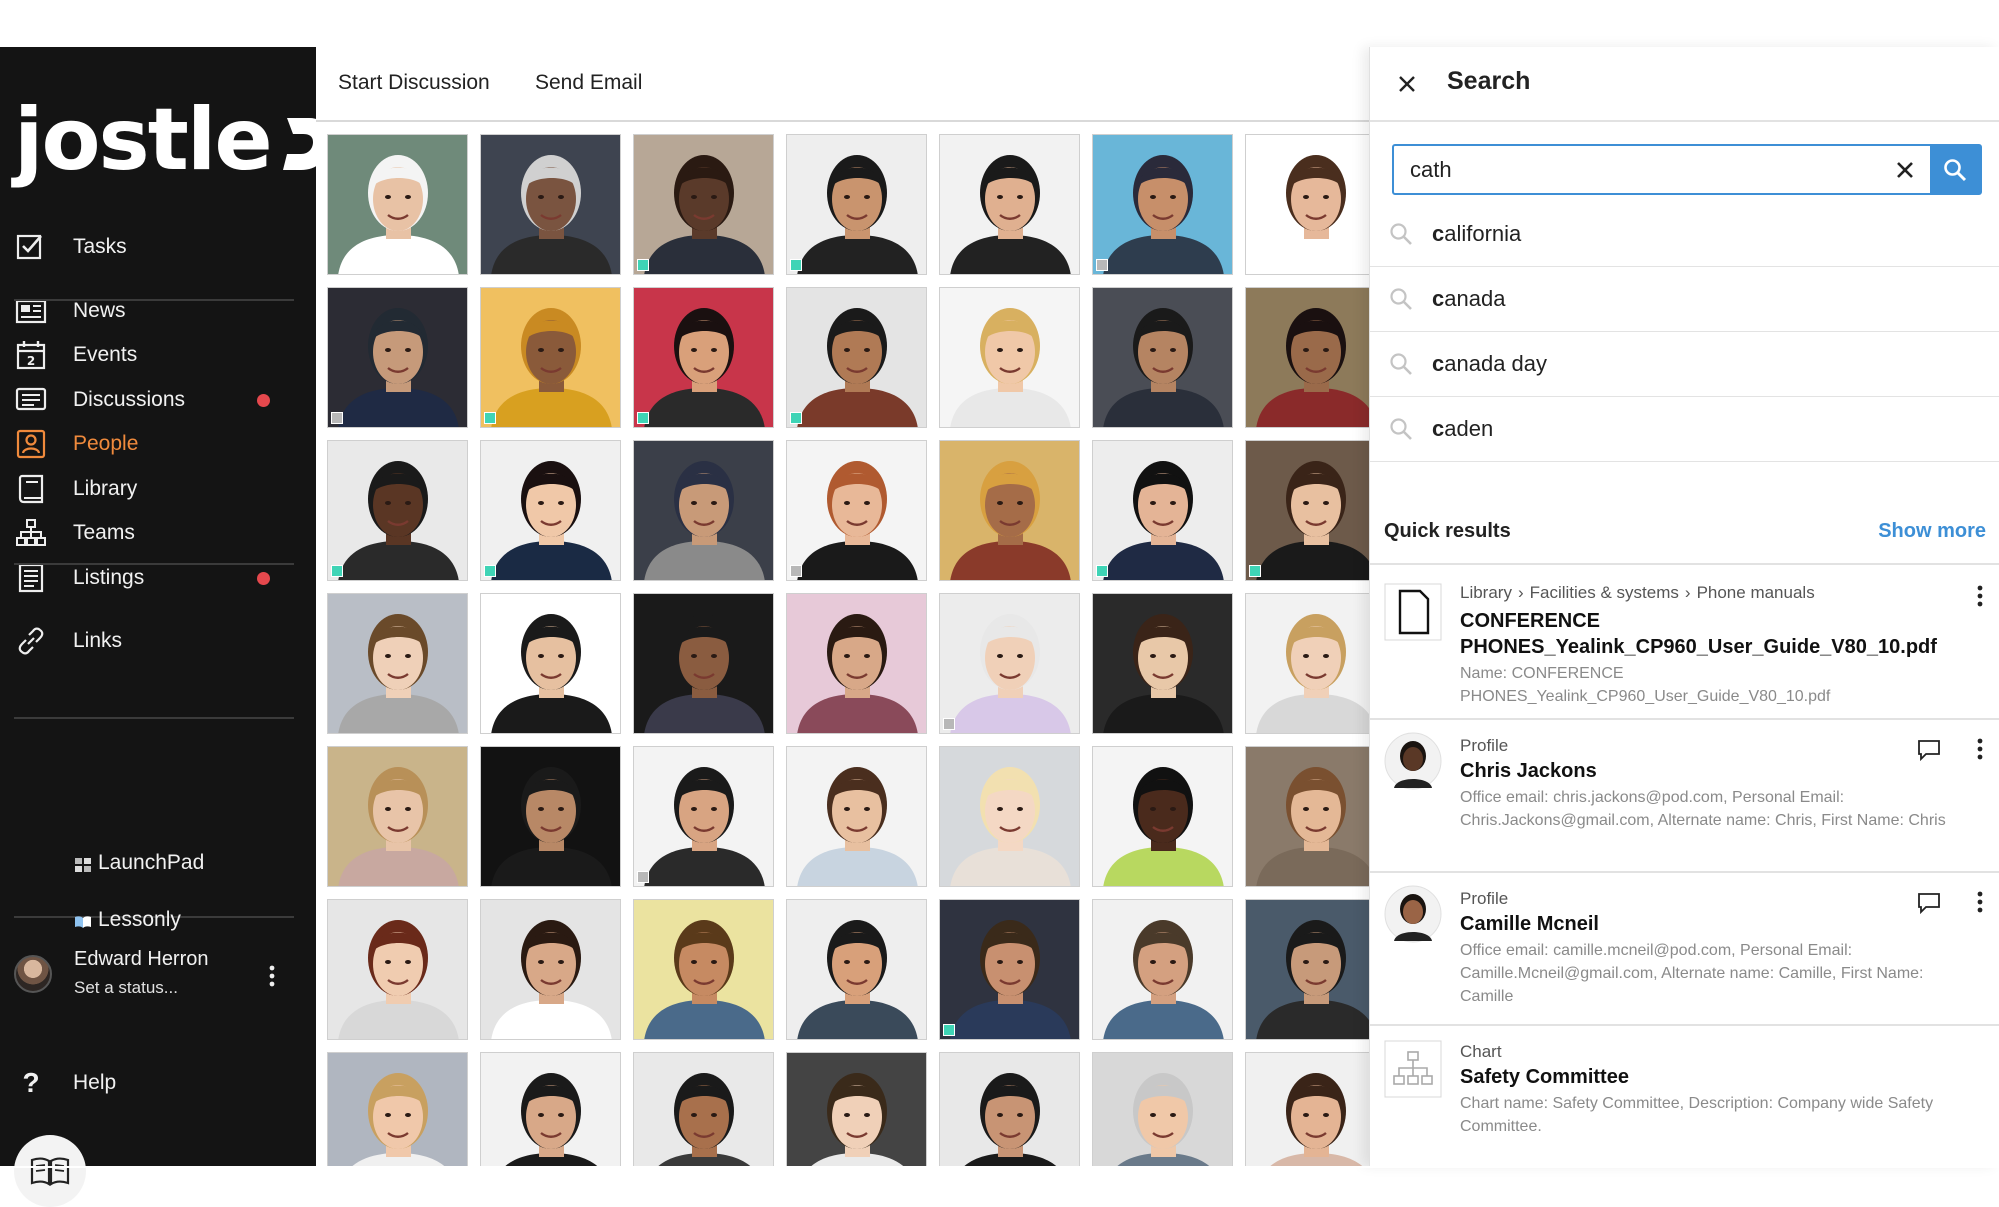 The height and width of the screenshot is (1207, 1999). What do you see at coordinates (50, 1171) in the screenshot?
I see `guide-button` at bounding box center [50, 1171].